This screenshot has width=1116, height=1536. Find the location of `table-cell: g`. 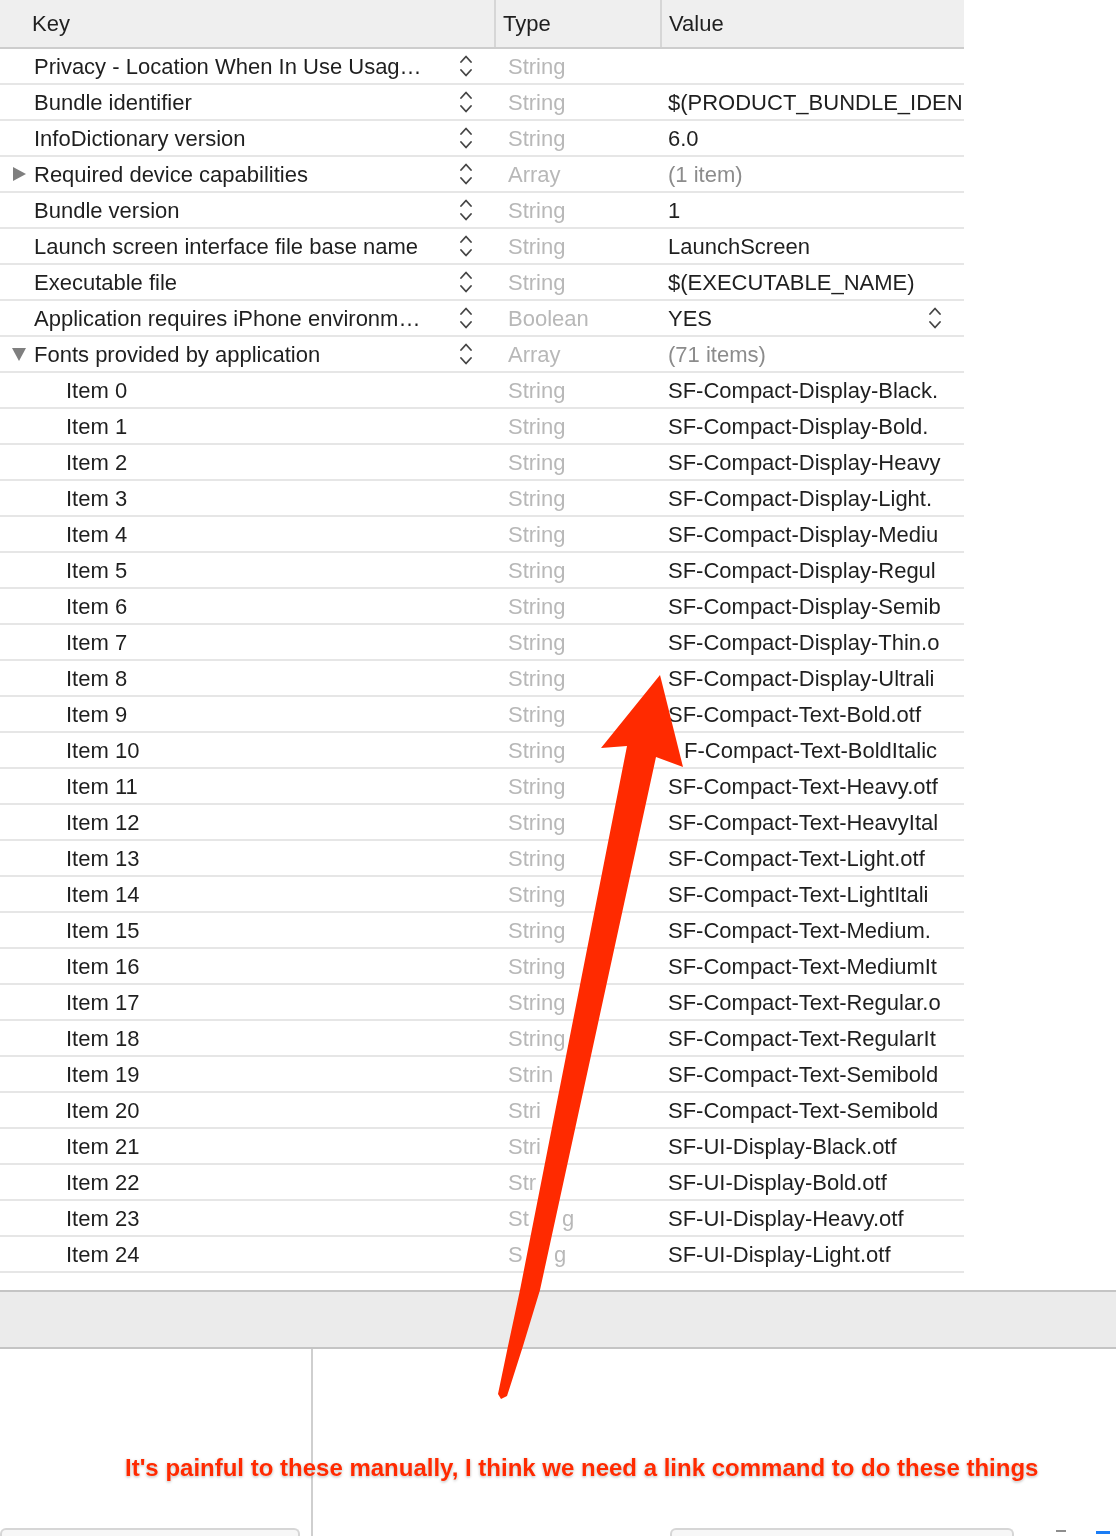

table-cell: g is located at coordinates (560, 1255).